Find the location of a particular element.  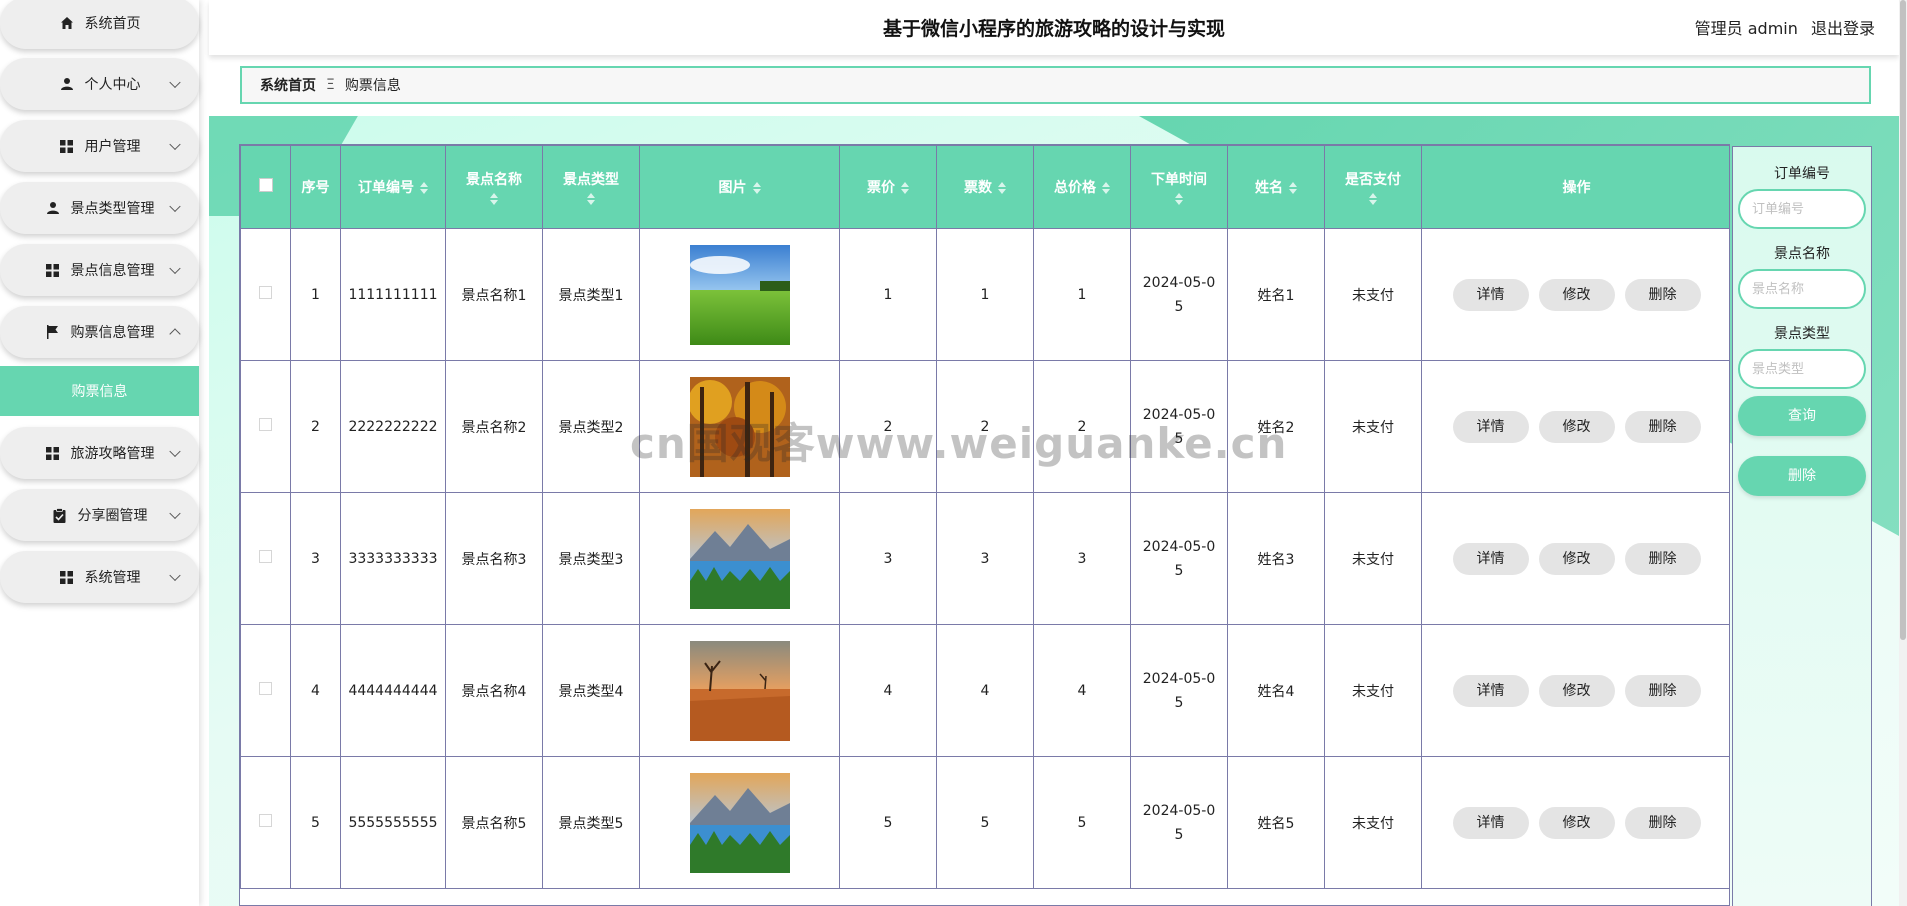

cell-count: 5 is located at coordinates (985, 822).